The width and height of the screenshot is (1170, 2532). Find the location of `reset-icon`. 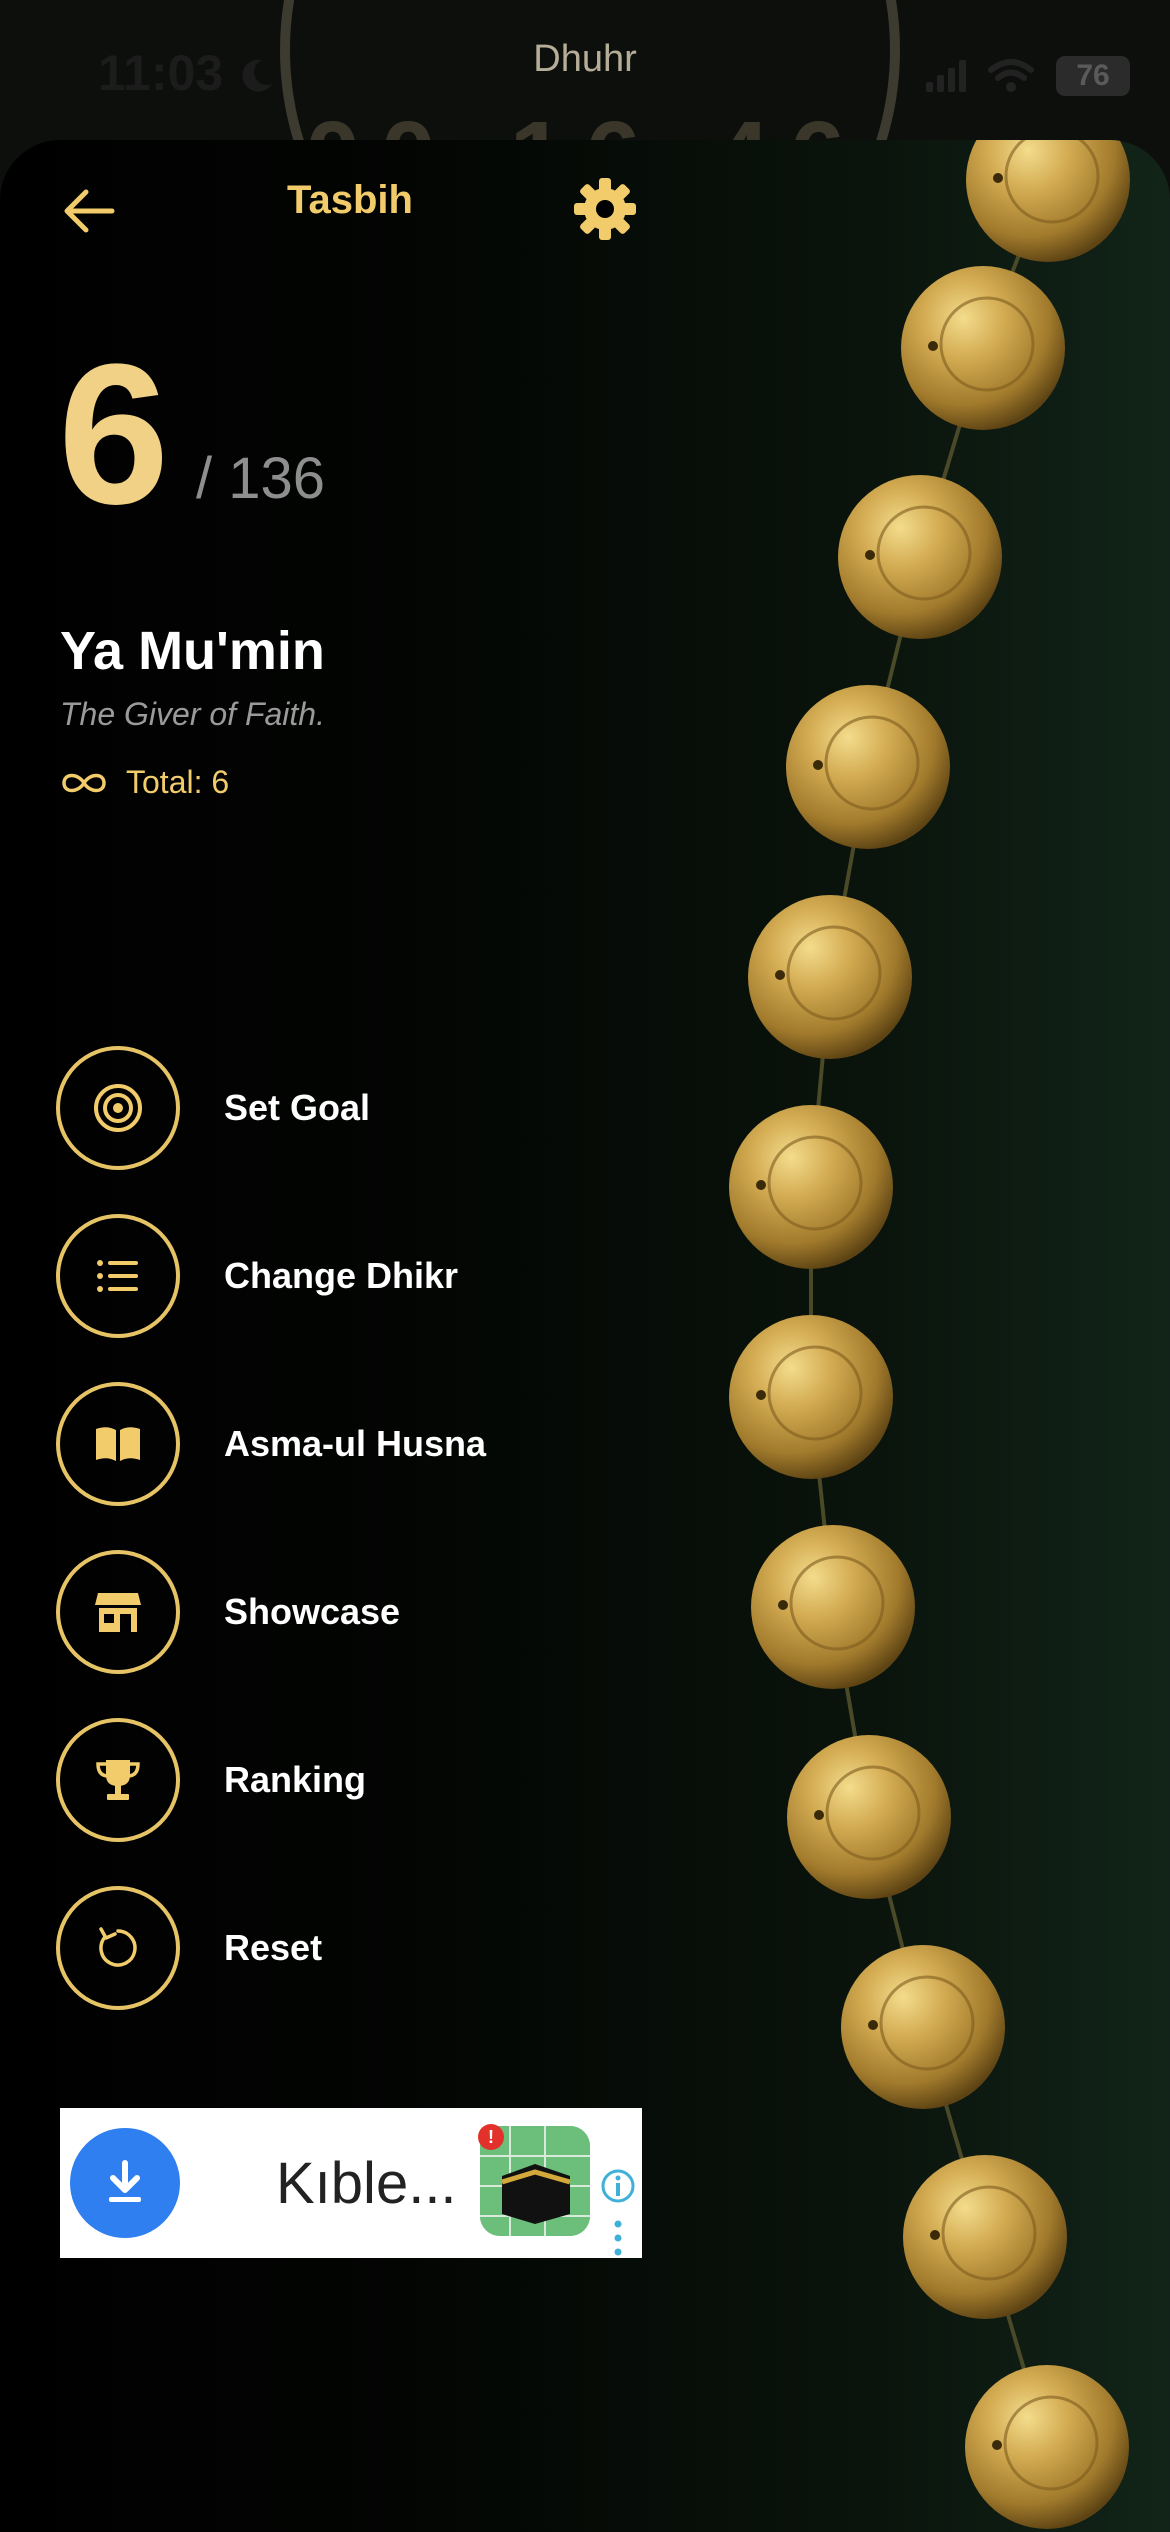

reset-icon is located at coordinates (118, 1947).